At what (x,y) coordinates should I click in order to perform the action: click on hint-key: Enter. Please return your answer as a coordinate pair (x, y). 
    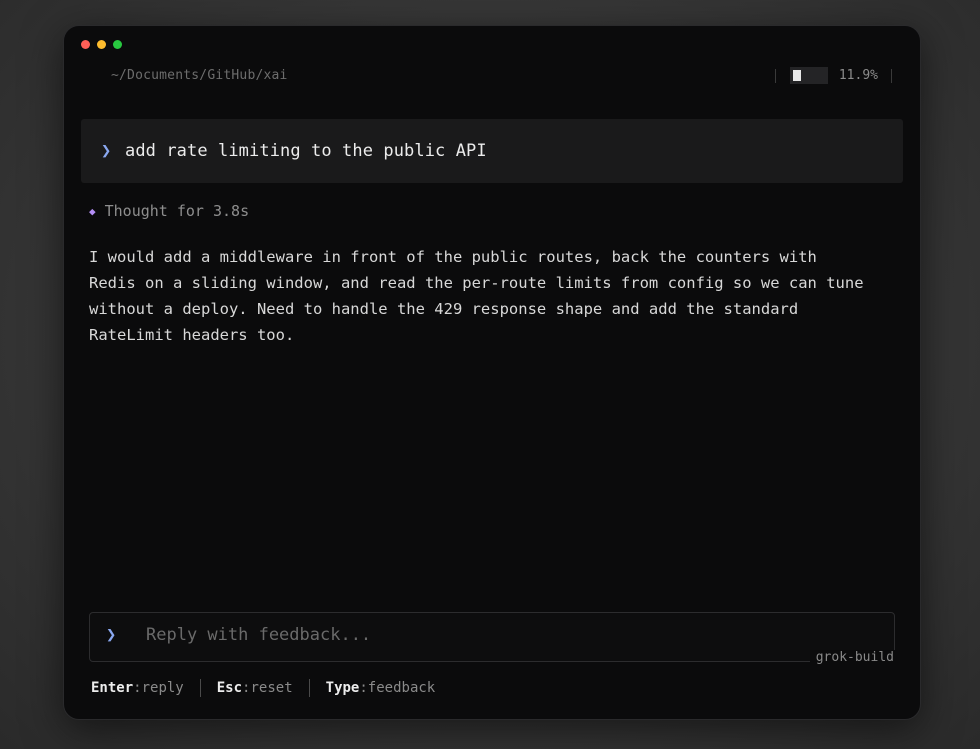
    Looking at the image, I should click on (112, 688).